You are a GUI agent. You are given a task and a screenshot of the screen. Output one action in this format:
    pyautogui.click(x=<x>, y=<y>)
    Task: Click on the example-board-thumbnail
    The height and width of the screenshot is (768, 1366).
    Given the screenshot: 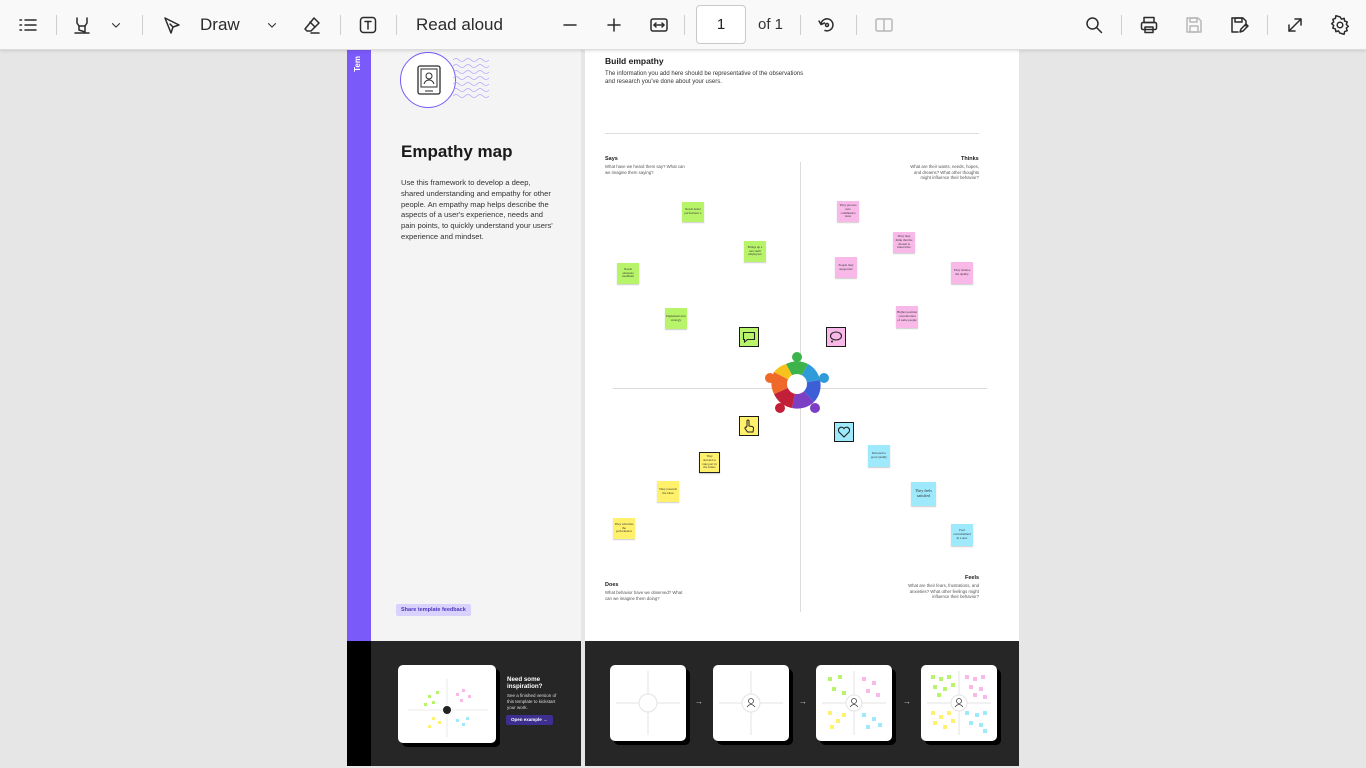 What is the action you would take?
    pyautogui.click(x=447, y=704)
    